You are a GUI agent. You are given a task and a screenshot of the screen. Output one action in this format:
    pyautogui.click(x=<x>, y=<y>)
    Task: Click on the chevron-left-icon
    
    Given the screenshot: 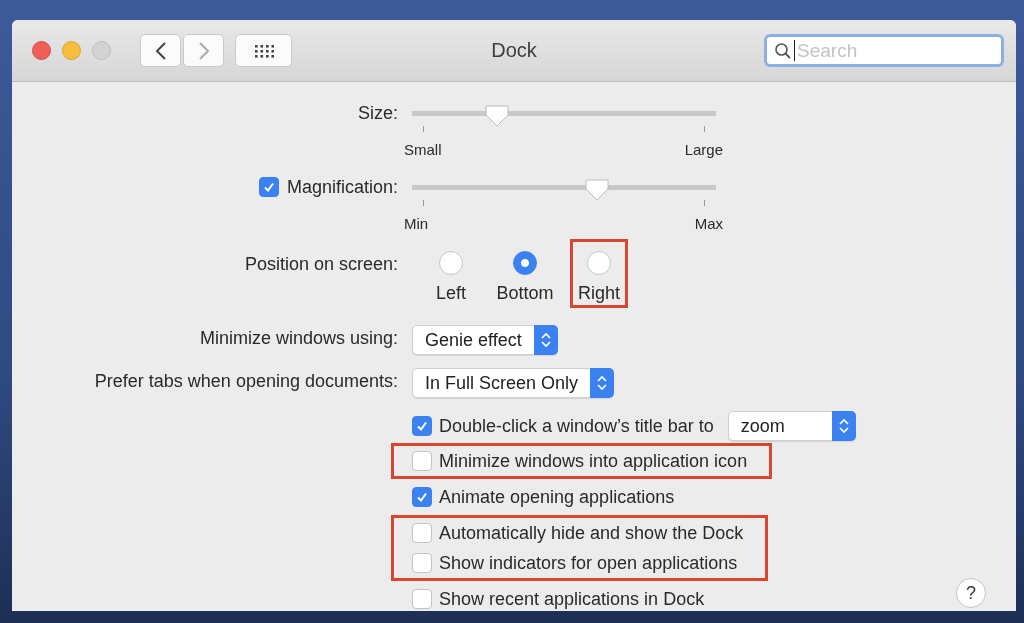 What is the action you would take?
    pyautogui.click(x=160, y=50)
    